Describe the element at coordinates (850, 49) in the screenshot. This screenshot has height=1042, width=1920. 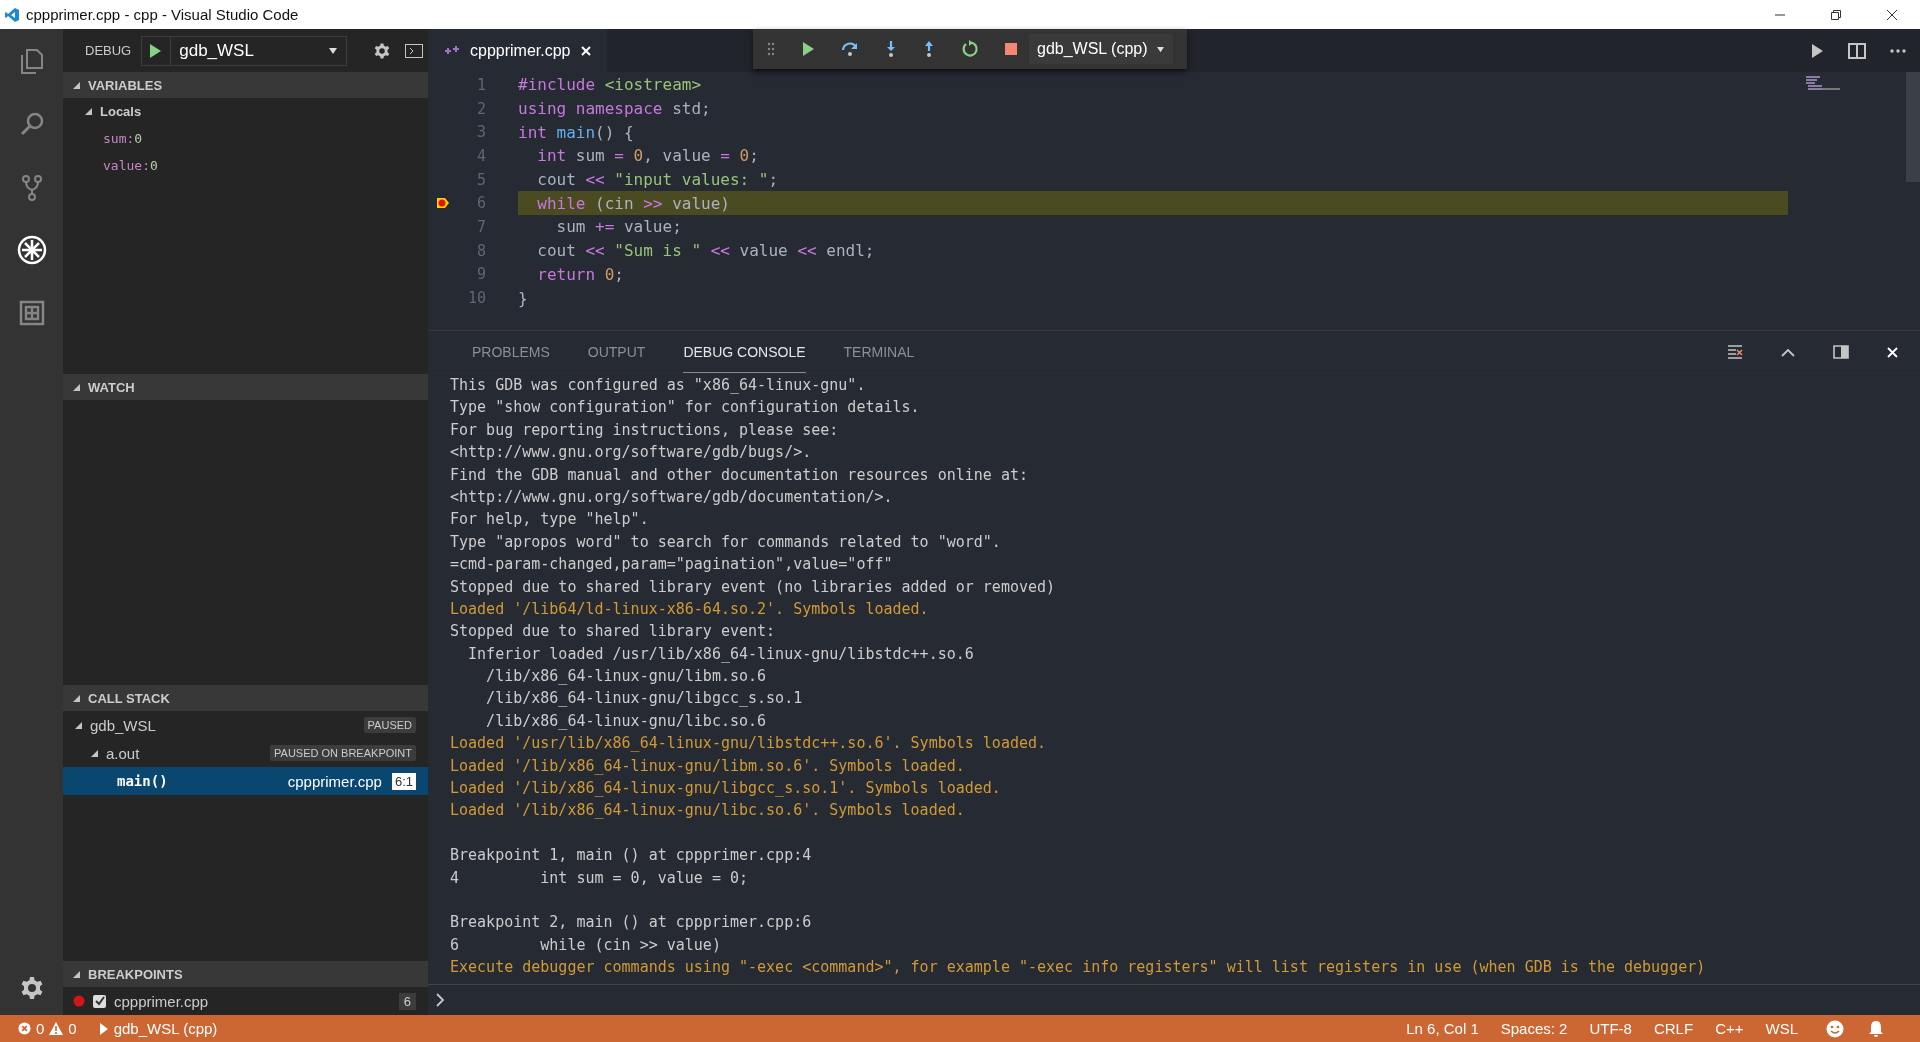
I see `step-over-icon` at that location.